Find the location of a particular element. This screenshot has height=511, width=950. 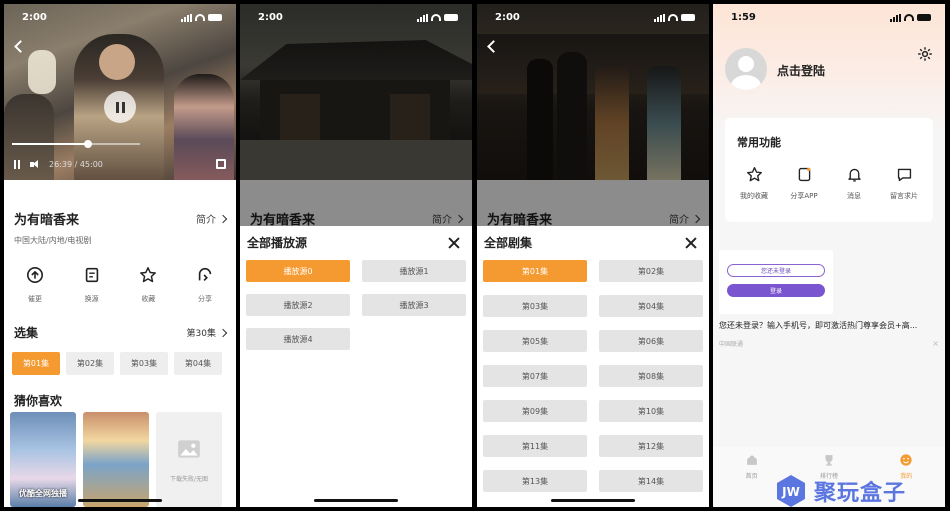

pause-small-icon is located at coordinates (17, 164).